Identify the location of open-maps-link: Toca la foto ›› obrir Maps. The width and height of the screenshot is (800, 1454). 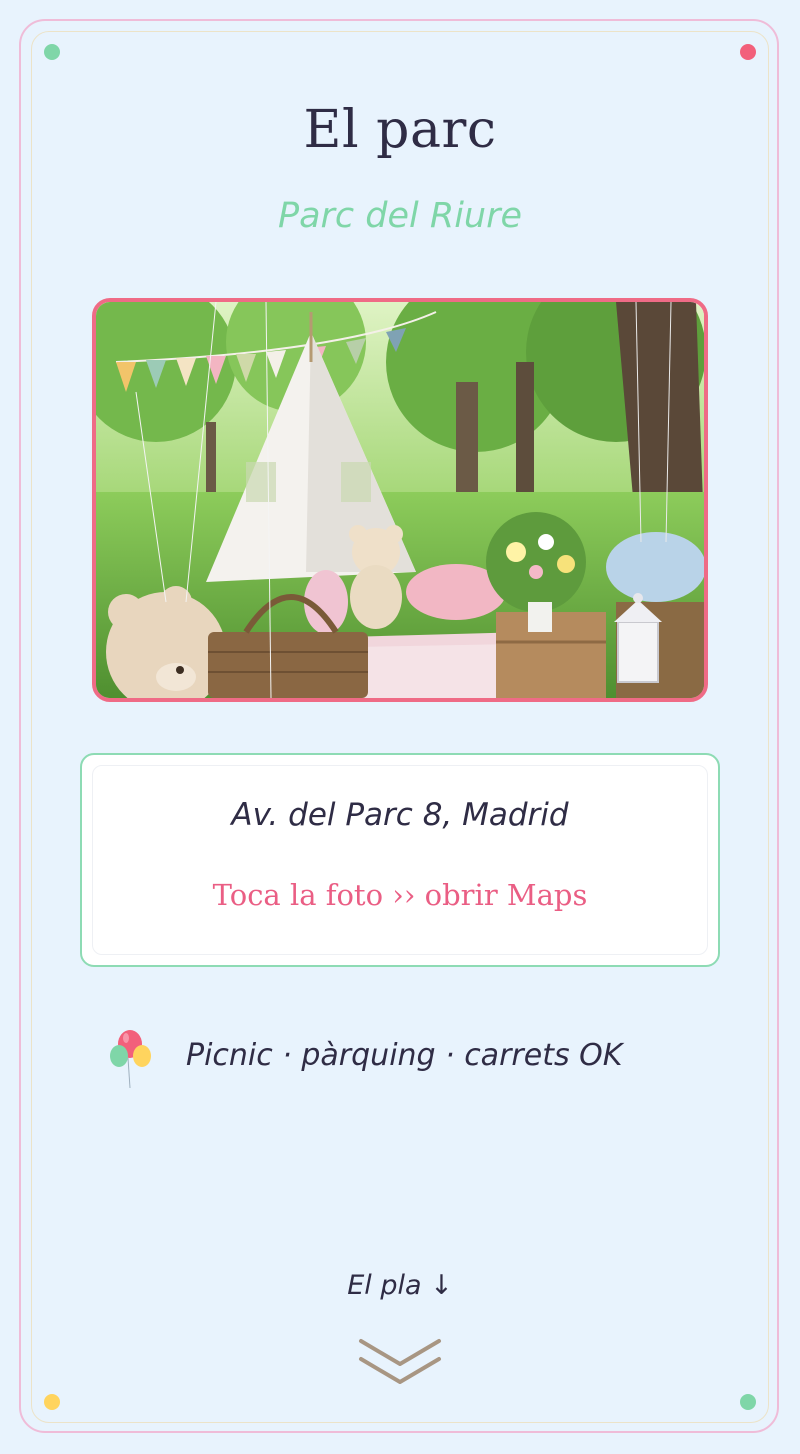
(400, 895).